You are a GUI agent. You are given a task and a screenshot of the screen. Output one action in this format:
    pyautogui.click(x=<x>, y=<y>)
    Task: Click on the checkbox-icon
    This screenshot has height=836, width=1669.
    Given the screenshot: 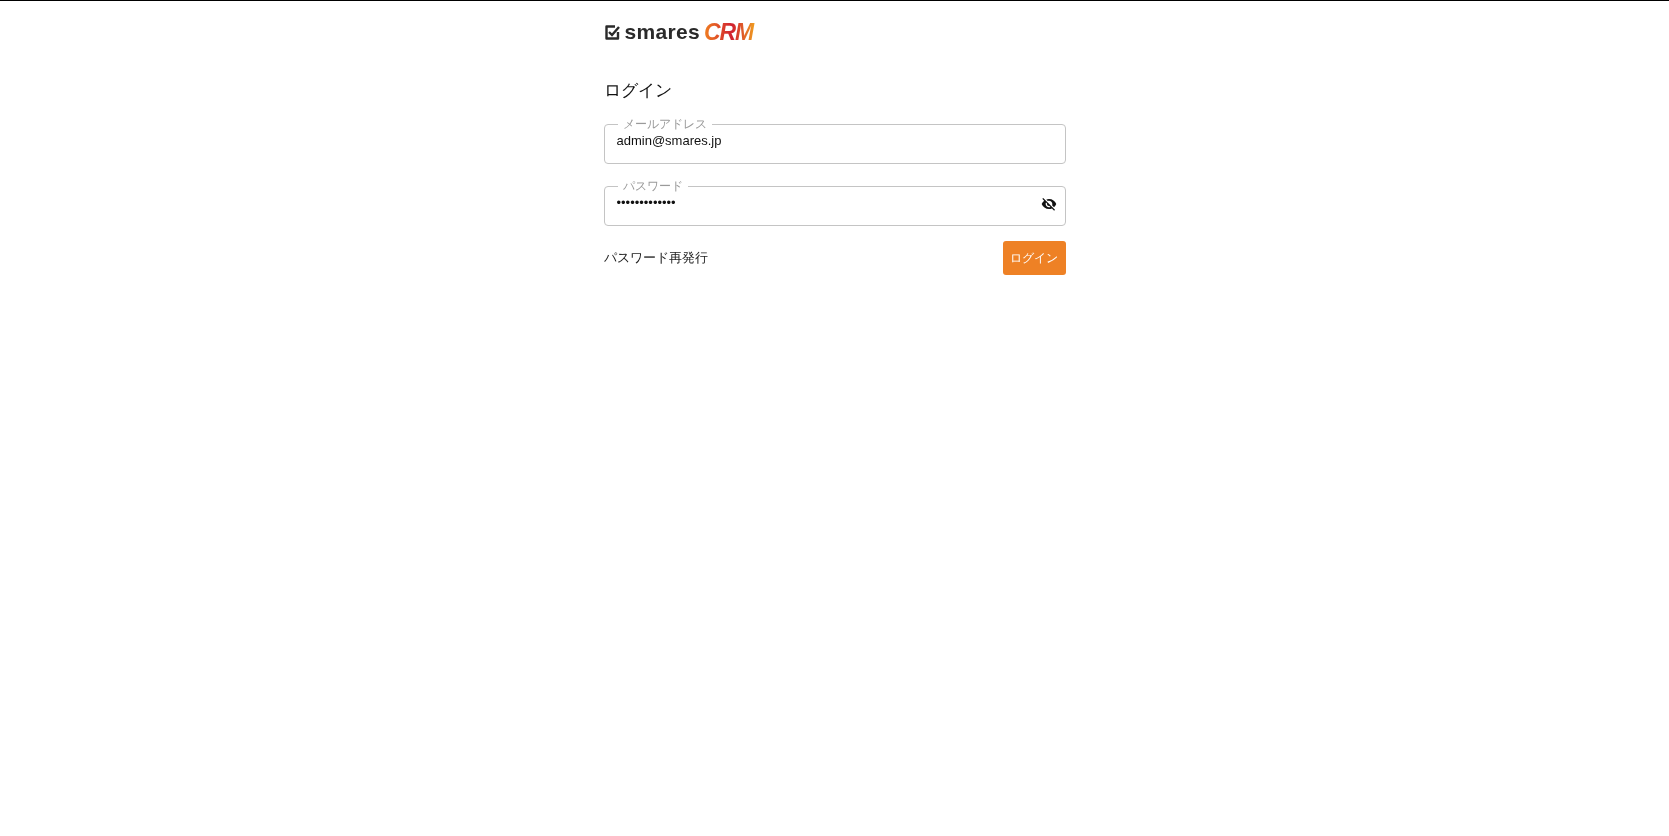 What is the action you would take?
    pyautogui.click(x=612, y=32)
    